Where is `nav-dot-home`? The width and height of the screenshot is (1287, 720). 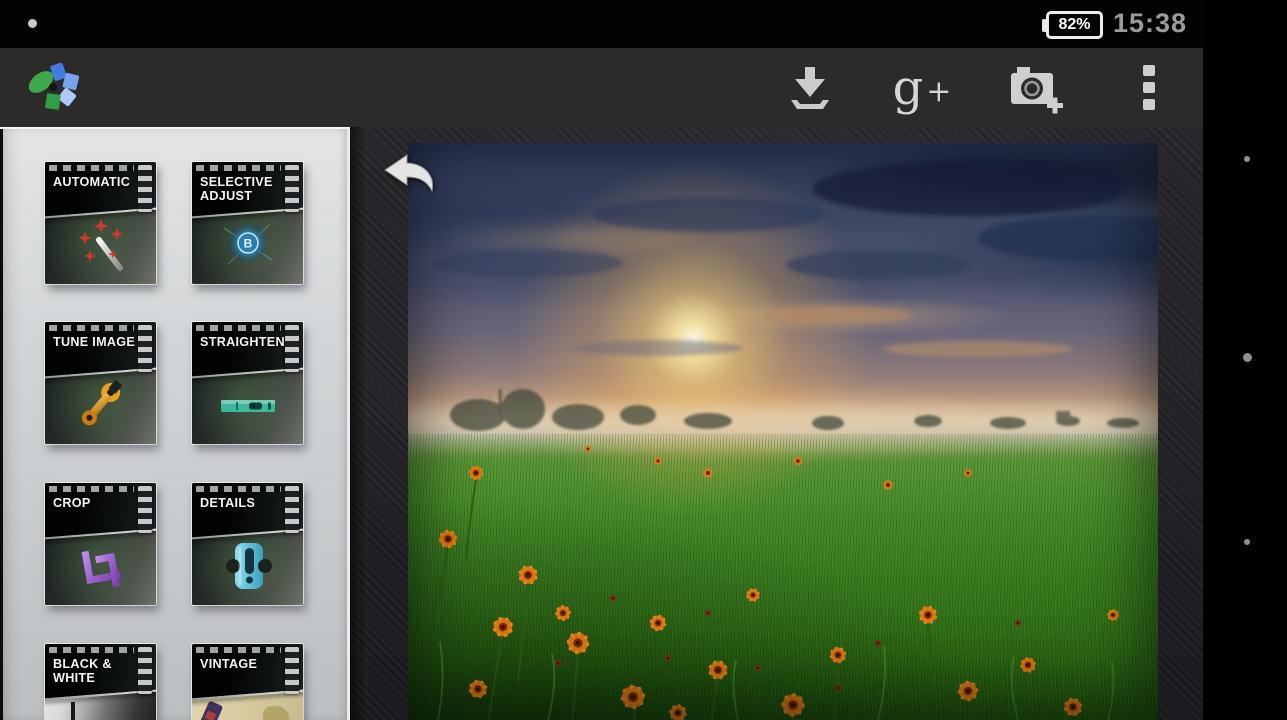 nav-dot-home is located at coordinates (1247, 357).